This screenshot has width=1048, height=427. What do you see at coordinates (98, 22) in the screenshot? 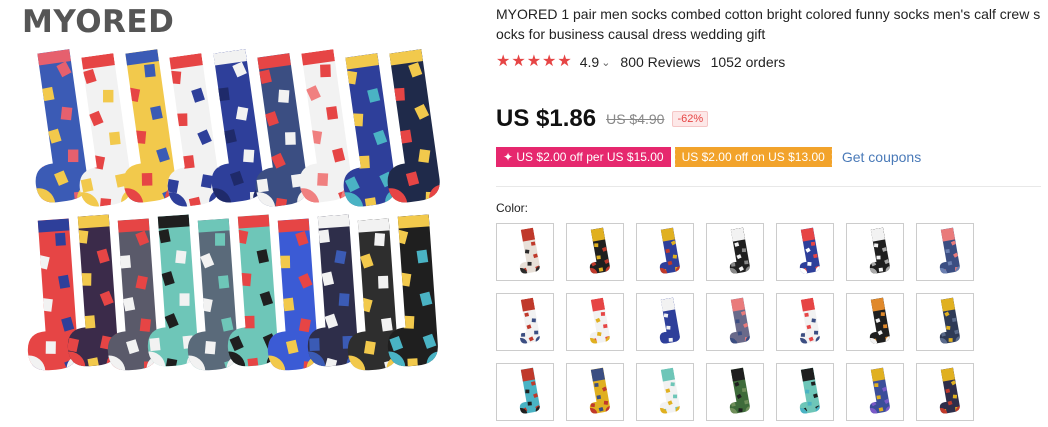
I see `brand-logo: MYORED` at bounding box center [98, 22].